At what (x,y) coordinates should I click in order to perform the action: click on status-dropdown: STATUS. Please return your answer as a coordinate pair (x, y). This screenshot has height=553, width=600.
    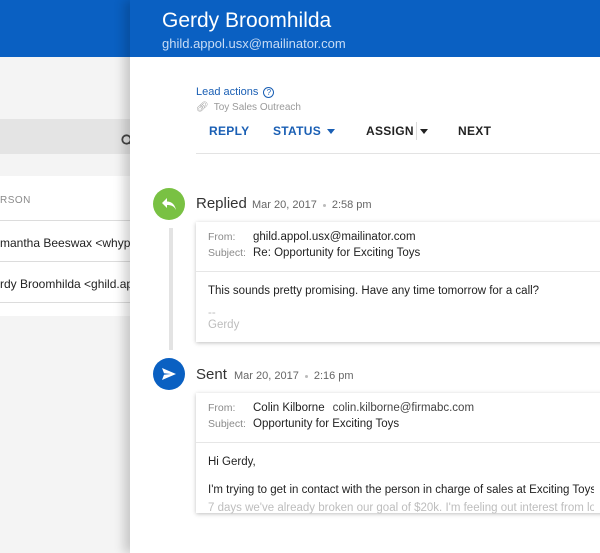
    Looking at the image, I should click on (304, 131).